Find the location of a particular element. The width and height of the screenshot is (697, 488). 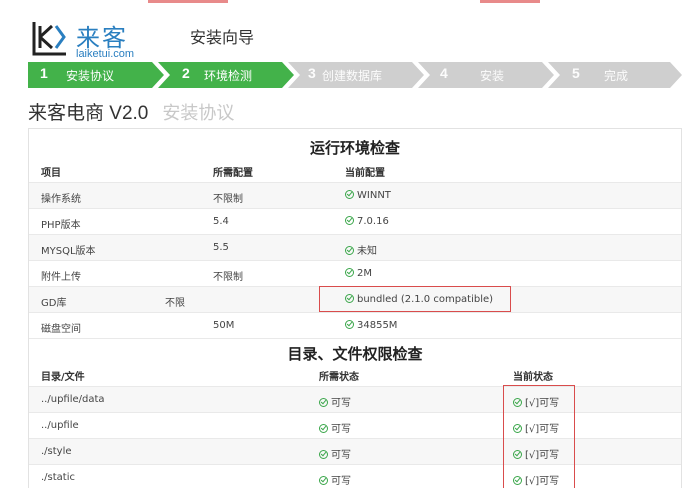

perm-table-header: 目录/文件 所需状态 当前状态 is located at coordinates (355, 374).